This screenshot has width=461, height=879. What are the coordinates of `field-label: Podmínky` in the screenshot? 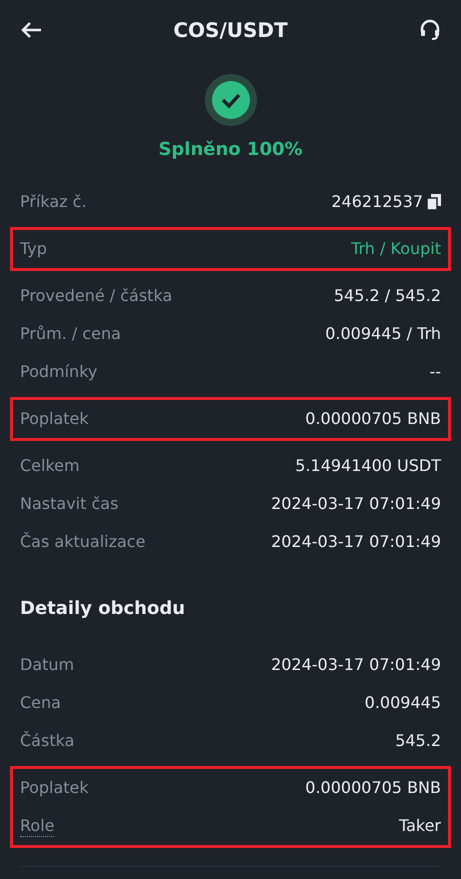 It's located at (59, 372).